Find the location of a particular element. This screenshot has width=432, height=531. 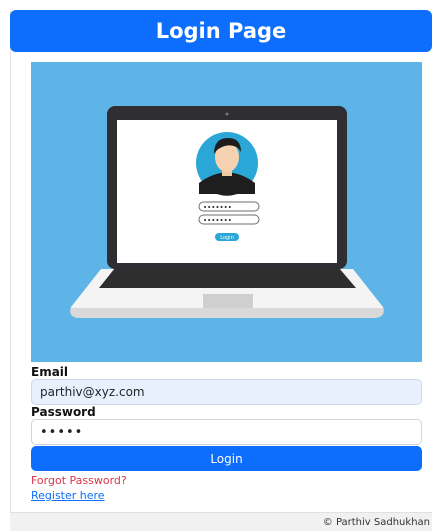

page-title: Login Page is located at coordinates (221, 31).